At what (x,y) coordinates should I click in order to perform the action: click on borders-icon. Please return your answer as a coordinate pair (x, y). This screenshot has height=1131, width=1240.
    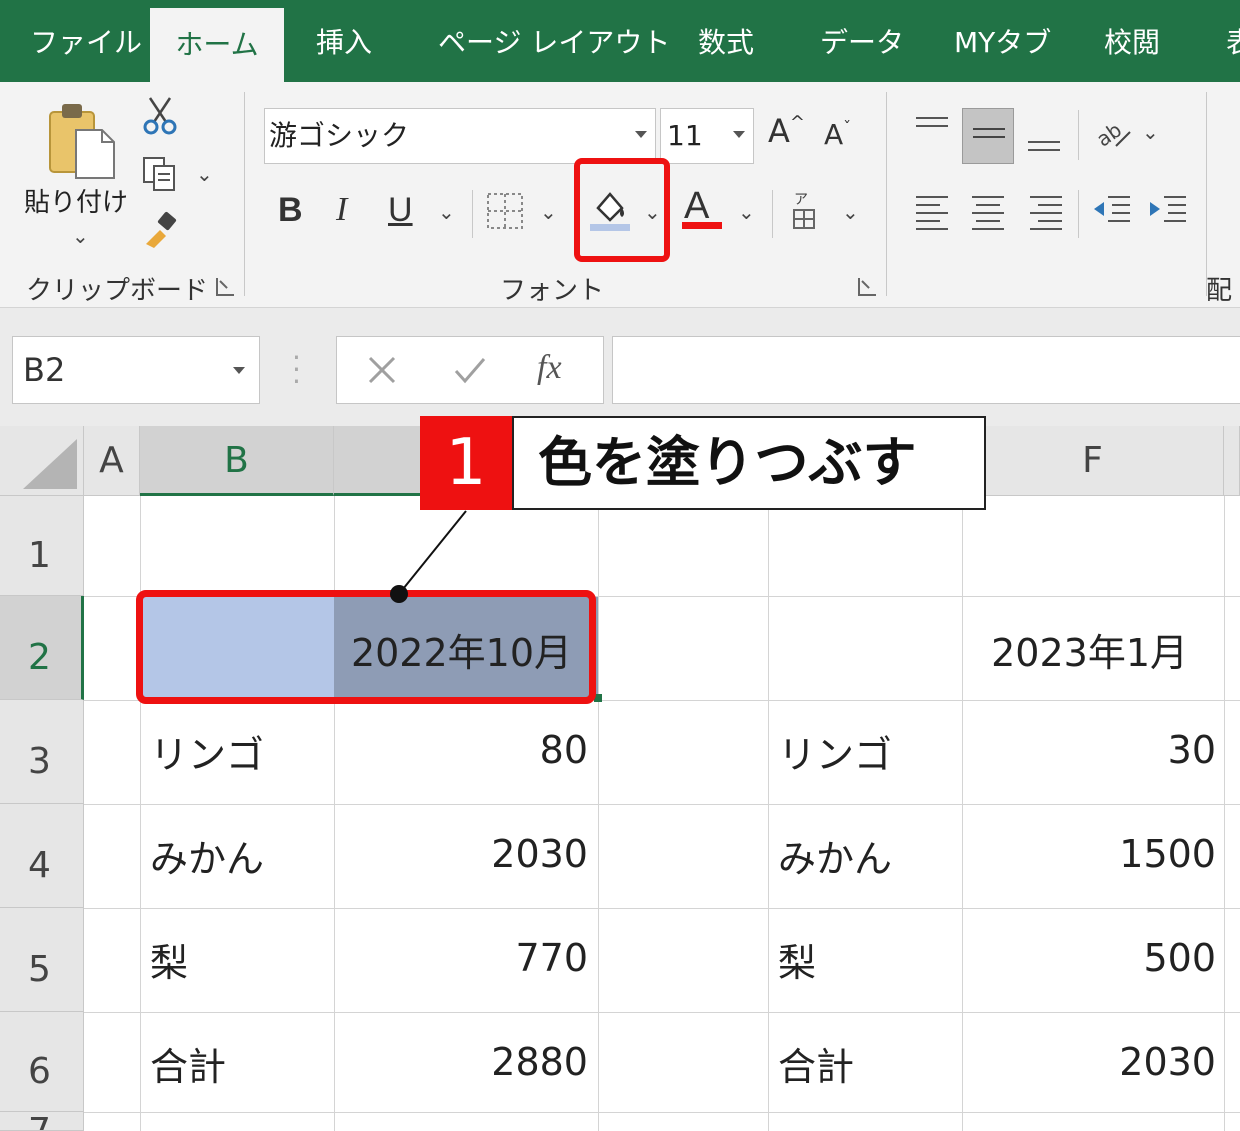
    Looking at the image, I should click on (505, 211).